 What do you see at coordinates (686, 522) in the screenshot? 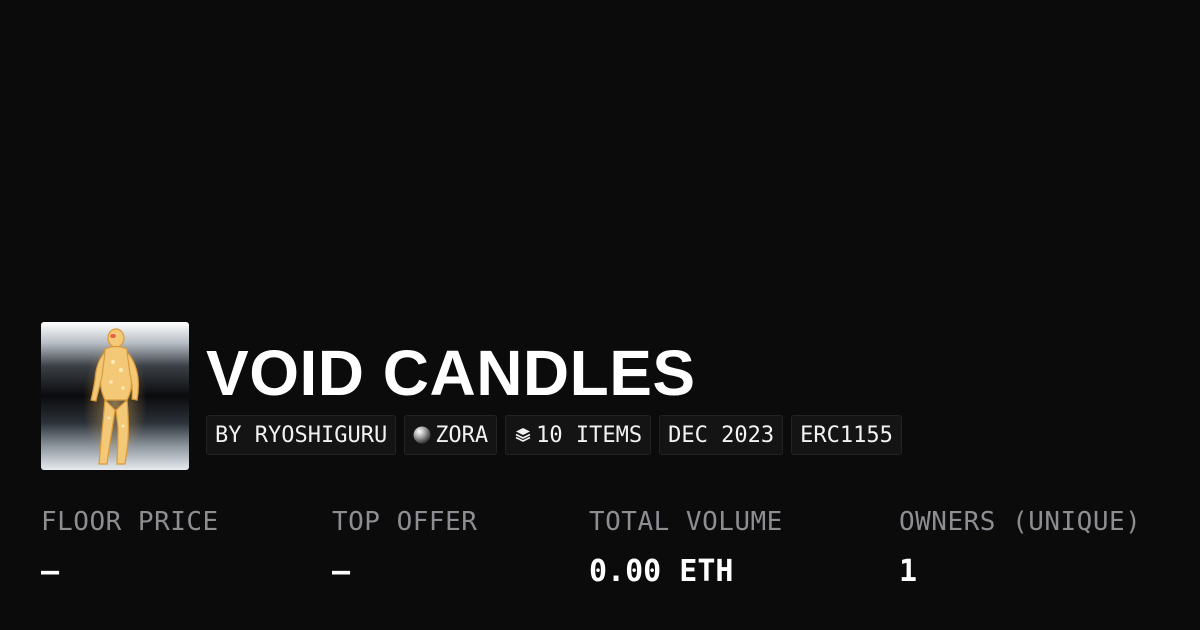
I see `stat-label: TOTAL VOLUME` at bounding box center [686, 522].